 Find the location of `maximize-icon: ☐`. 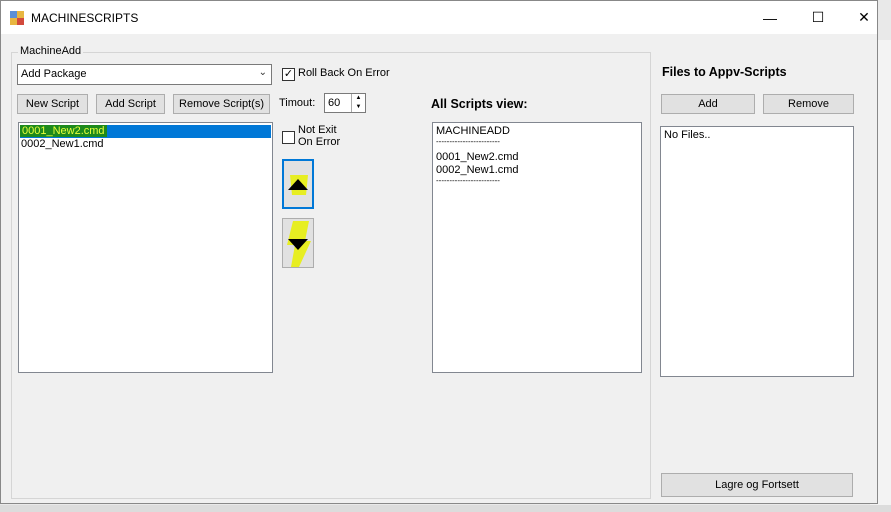

maximize-icon: ☐ is located at coordinates (818, 17).